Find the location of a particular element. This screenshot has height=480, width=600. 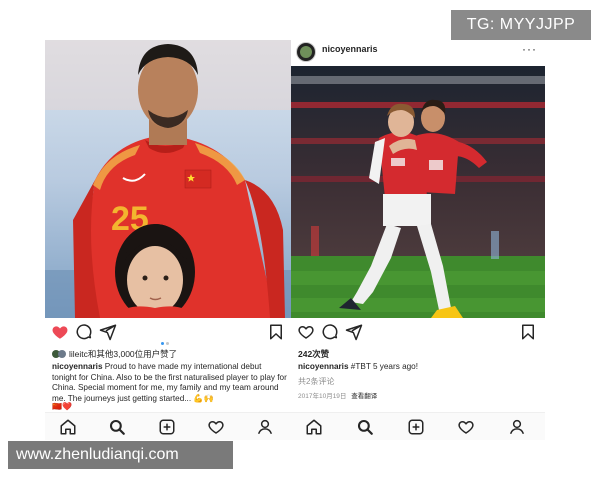

carousel-dot is located at coordinates (167, 343).